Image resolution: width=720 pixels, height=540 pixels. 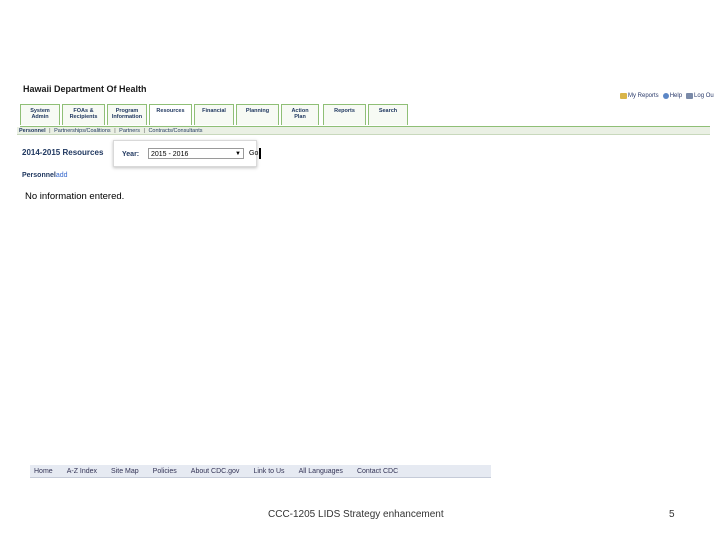 I want to click on tab-search: Search, so click(x=388, y=114).